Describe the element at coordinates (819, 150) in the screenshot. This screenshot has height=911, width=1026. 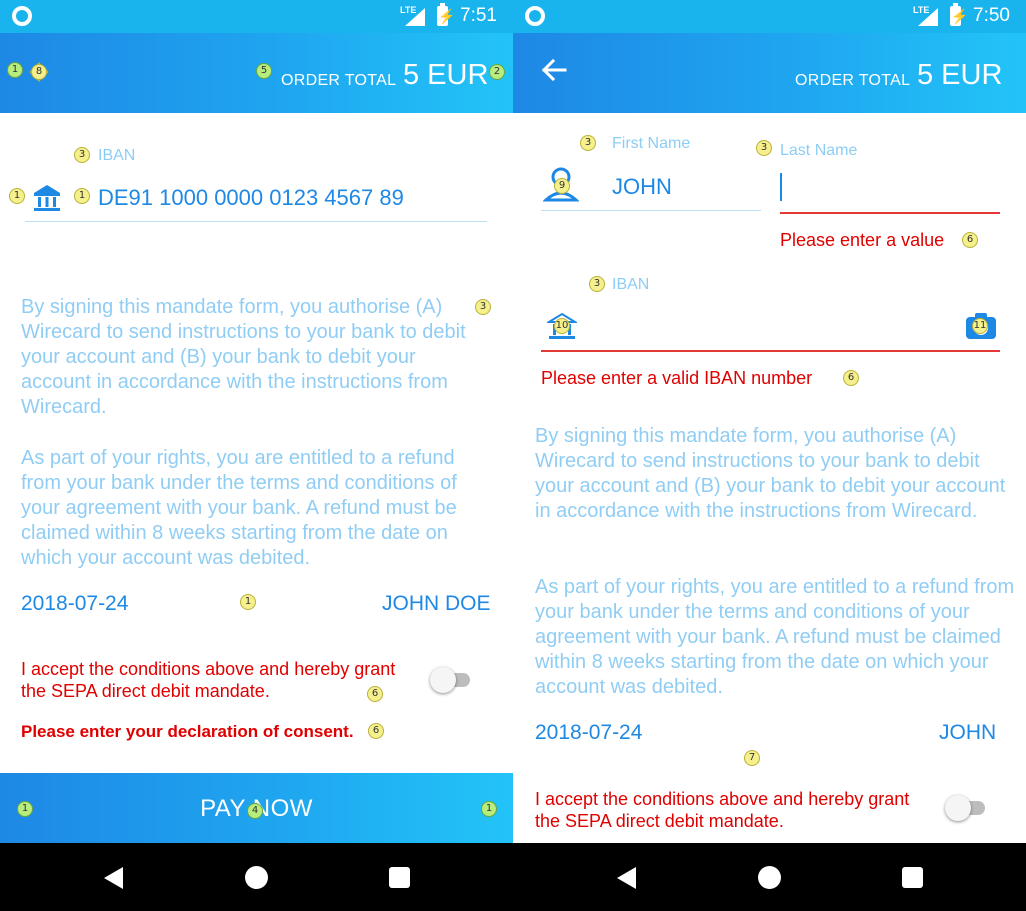
I see `last-name-label: Last Name` at that location.